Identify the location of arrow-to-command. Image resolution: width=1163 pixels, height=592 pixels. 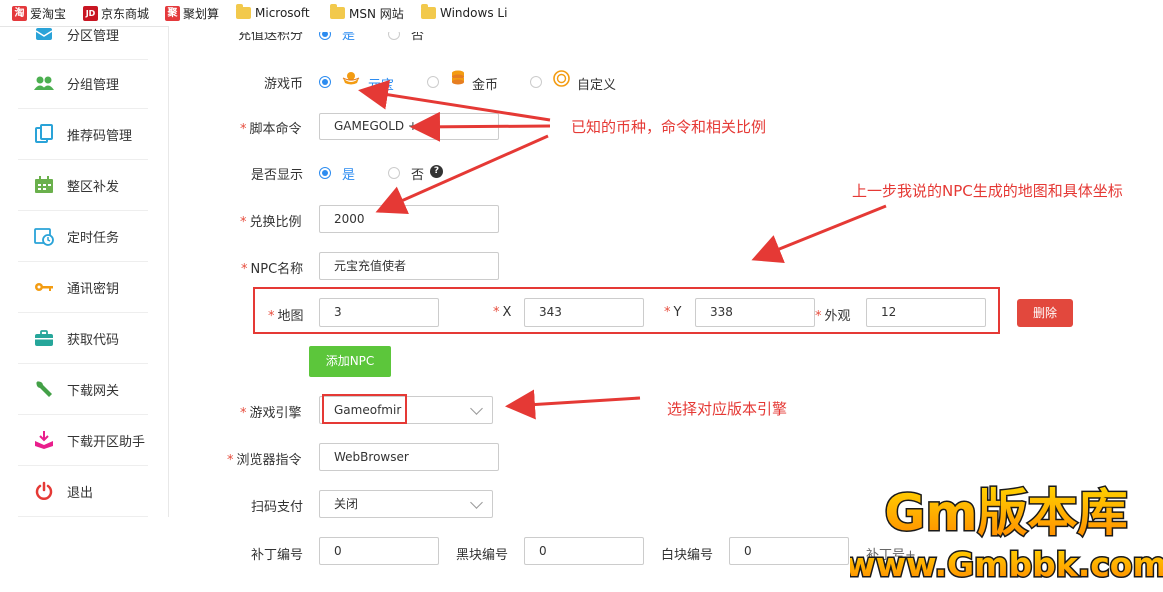
(480, 126).